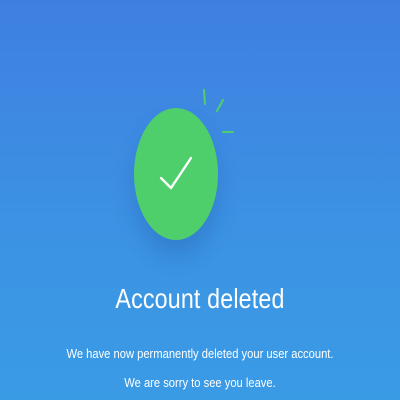 Image resolution: width=400 pixels, height=400 pixels. I want to click on check-icon, so click(176, 173).